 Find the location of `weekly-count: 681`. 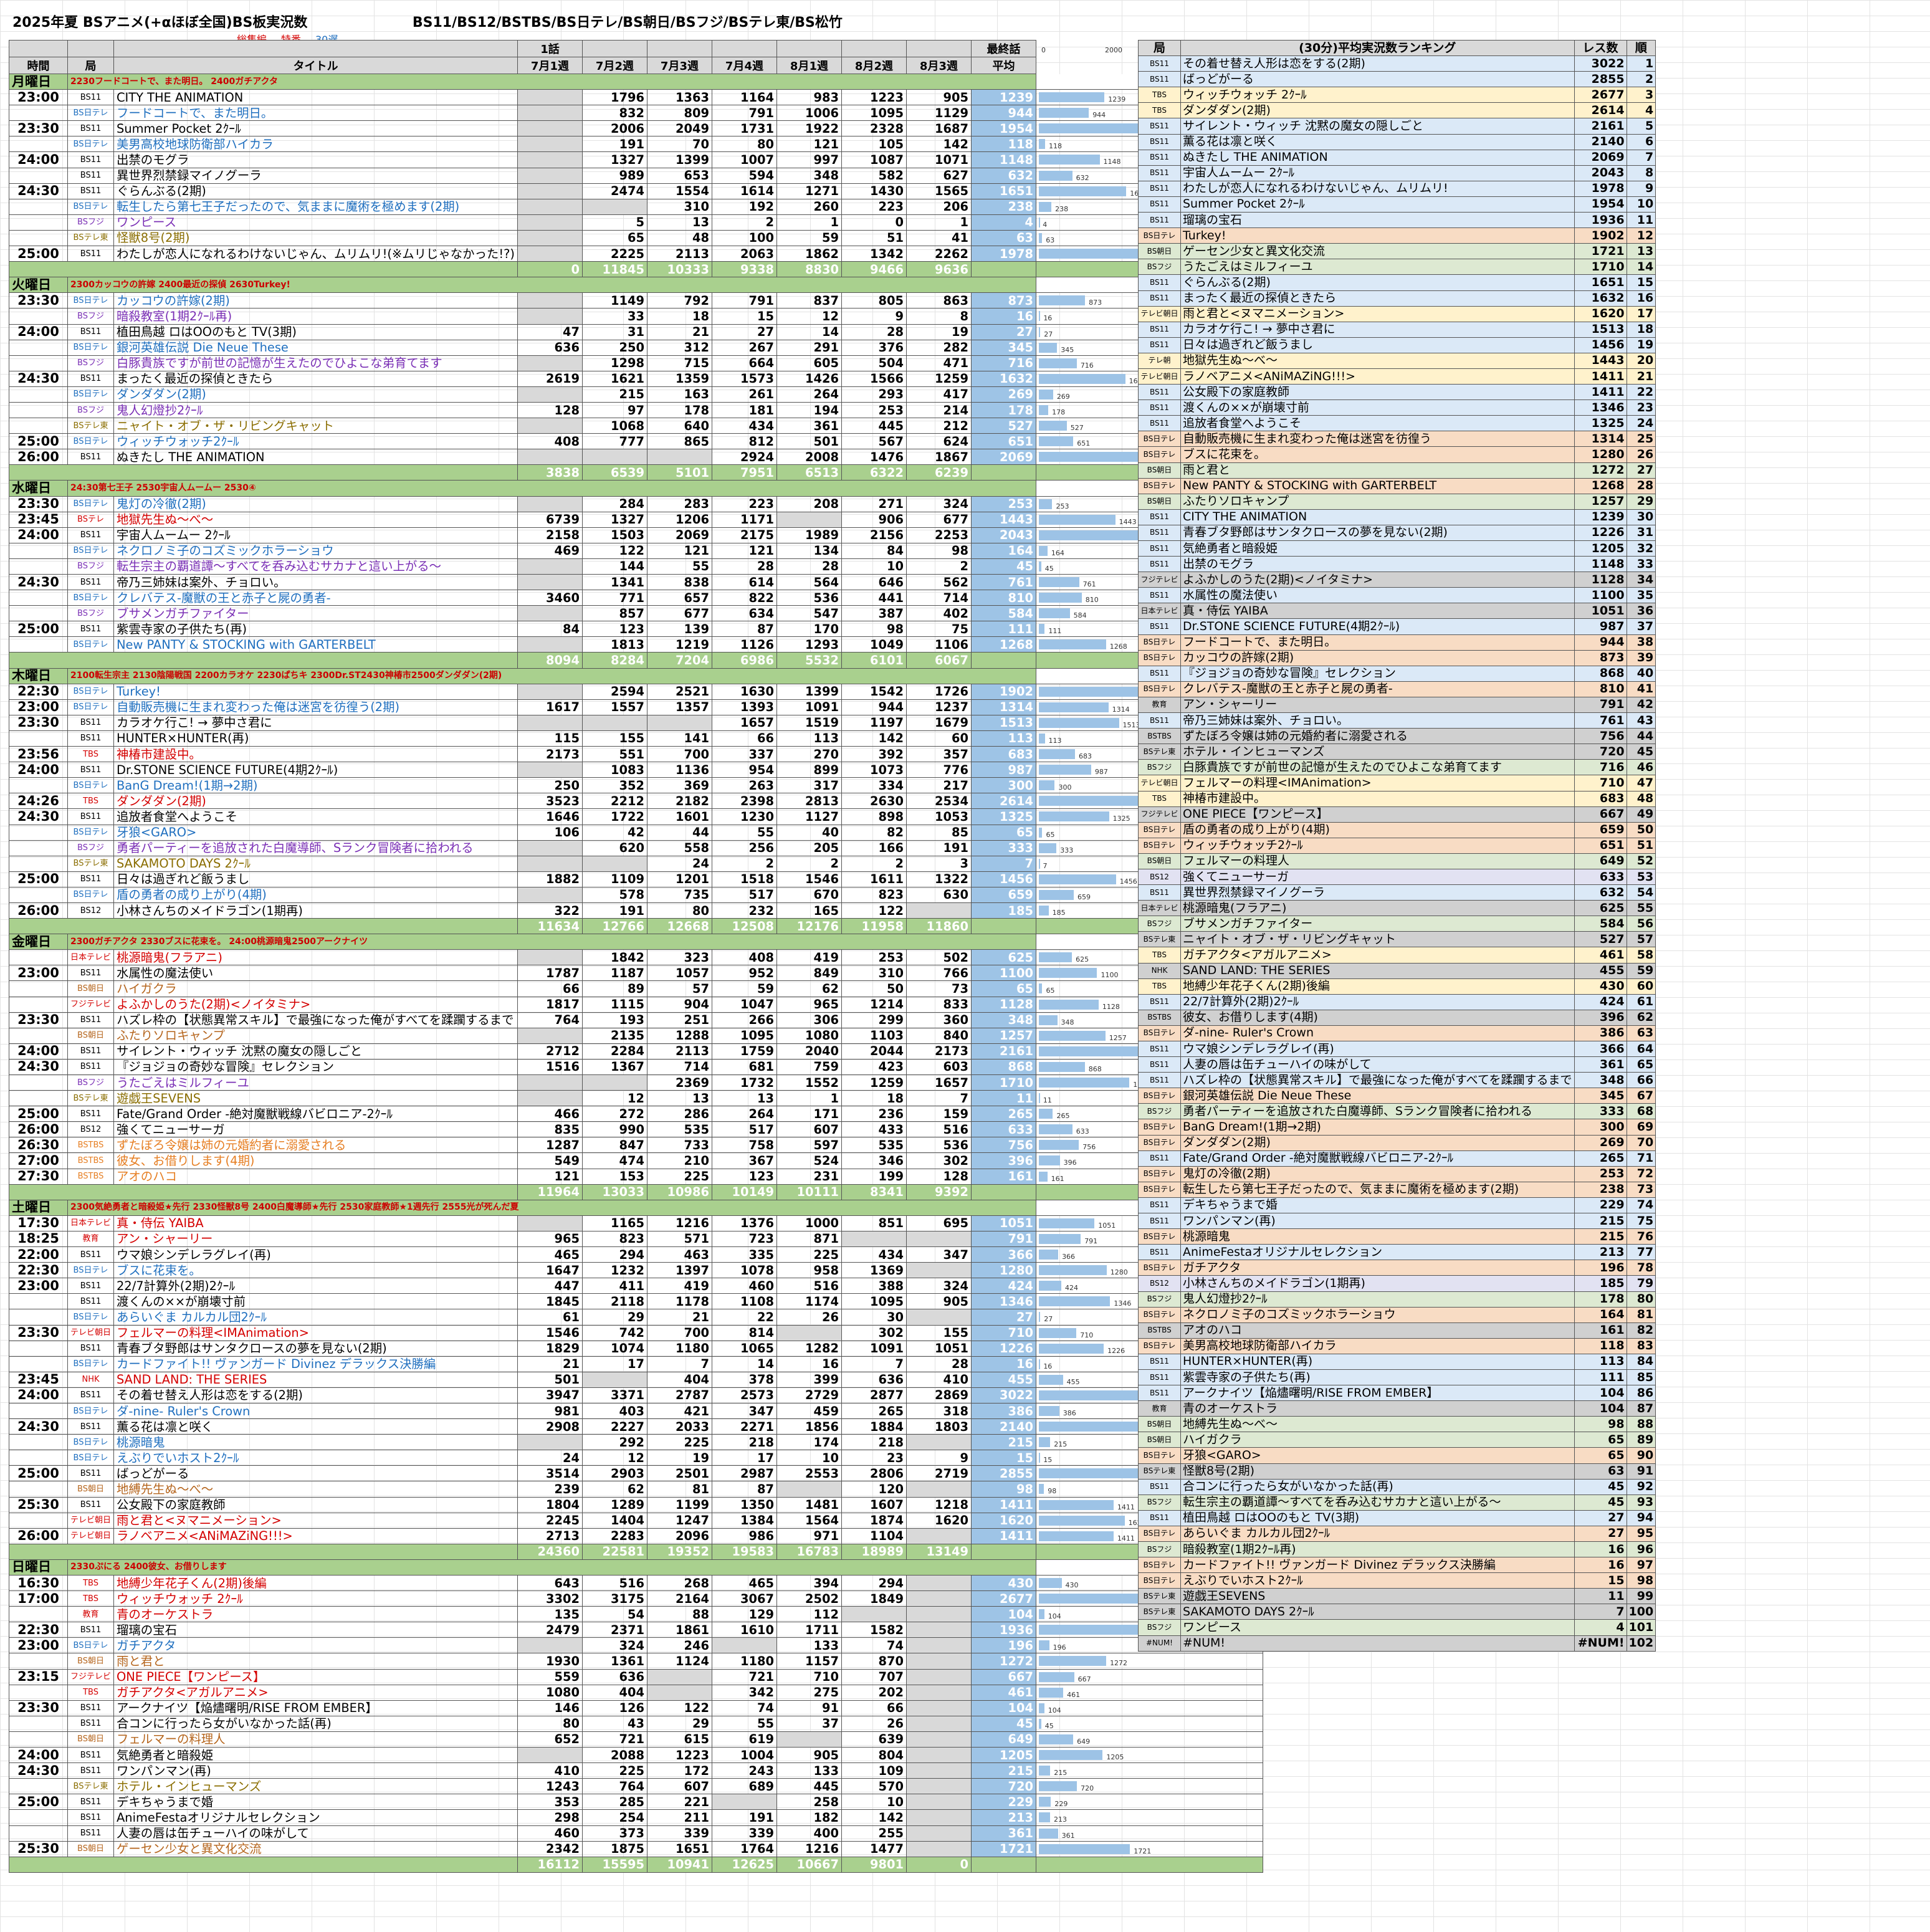

weekly-count: 681 is located at coordinates (744, 1067).